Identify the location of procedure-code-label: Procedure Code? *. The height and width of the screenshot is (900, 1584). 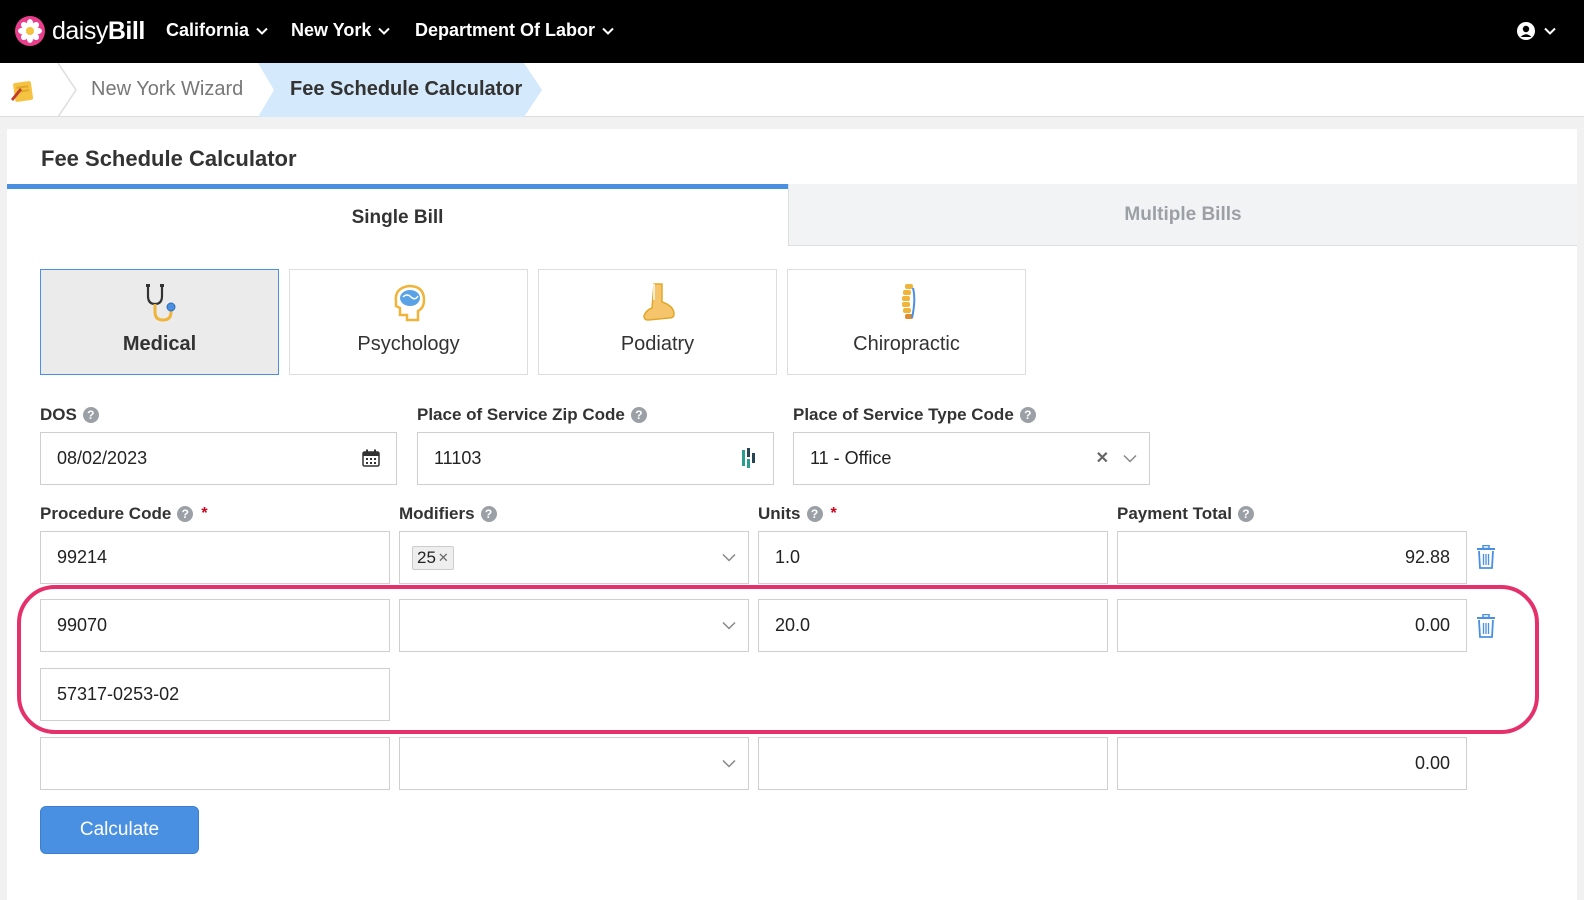
(124, 513).